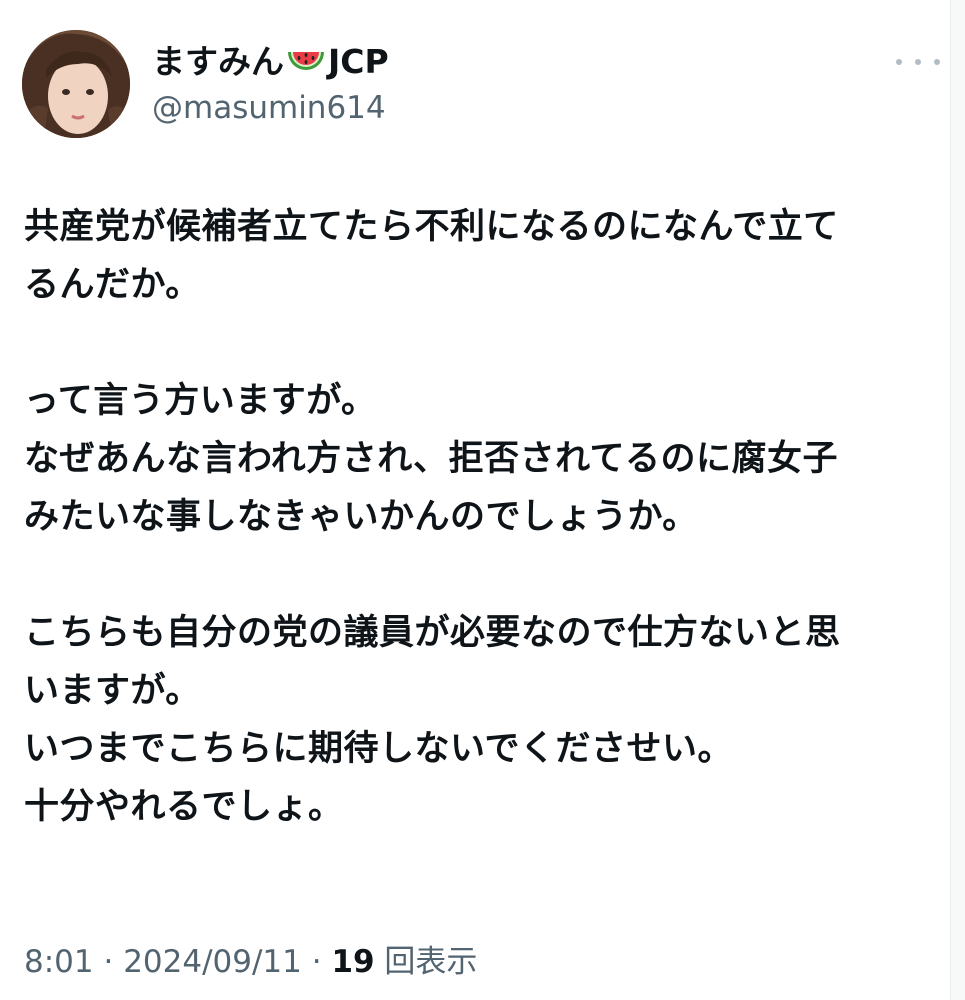 Image resolution: width=965 pixels, height=1000 pixels. I want to click on watermelon-icon, so click(306, 62).